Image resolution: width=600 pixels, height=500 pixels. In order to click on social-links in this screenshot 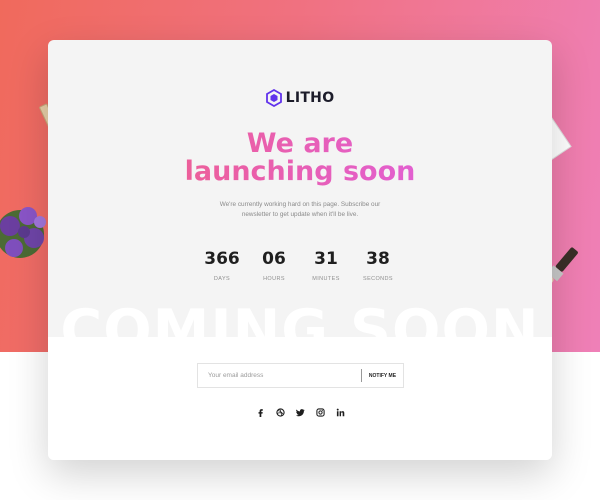, I will do `click(300, 412)`.